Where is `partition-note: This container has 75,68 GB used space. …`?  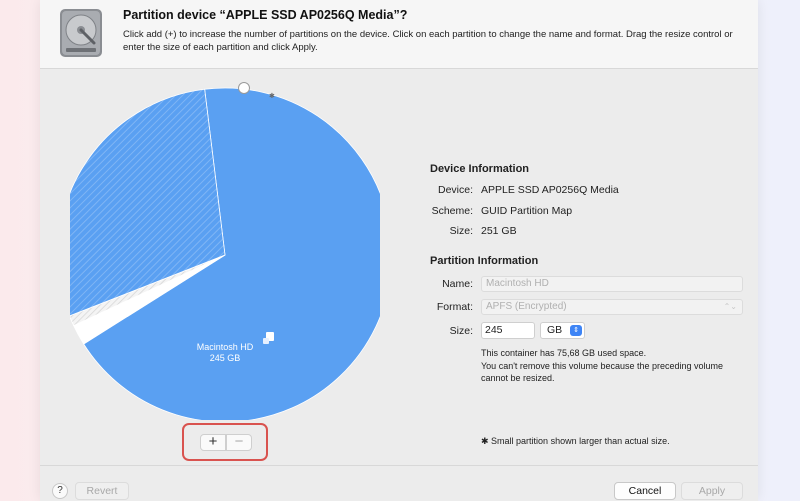
partition-note: This container has 75,68 GB used space. … is located at coordinates (616, 366).